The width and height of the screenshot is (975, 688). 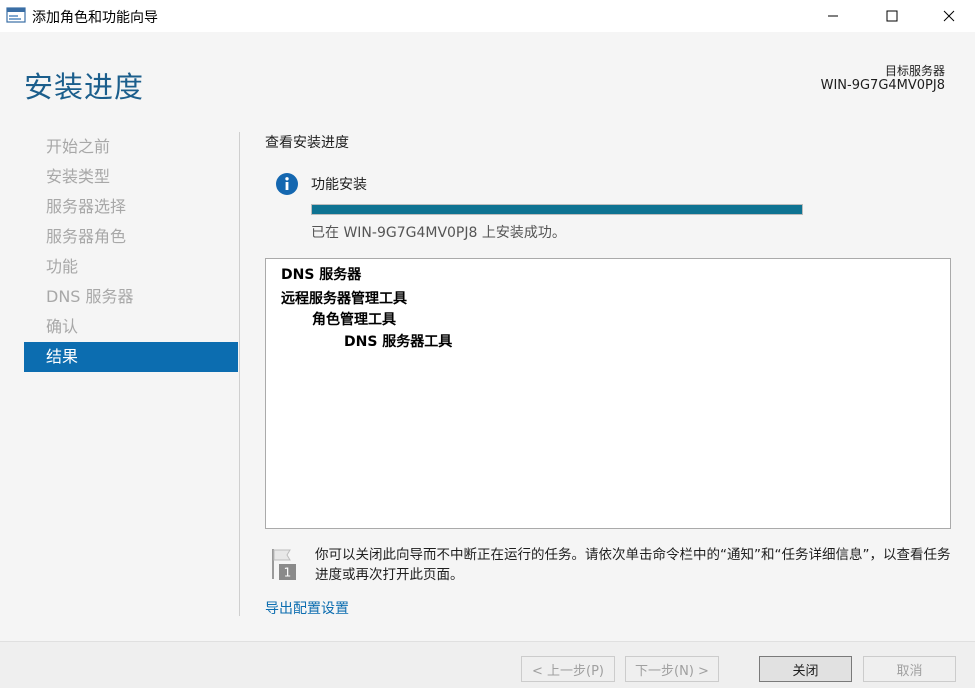 What do you see at coordinates (672, 669) in the screenshot?
I see `next-button: 下一步(N) >` at bounding box center [672, 669].